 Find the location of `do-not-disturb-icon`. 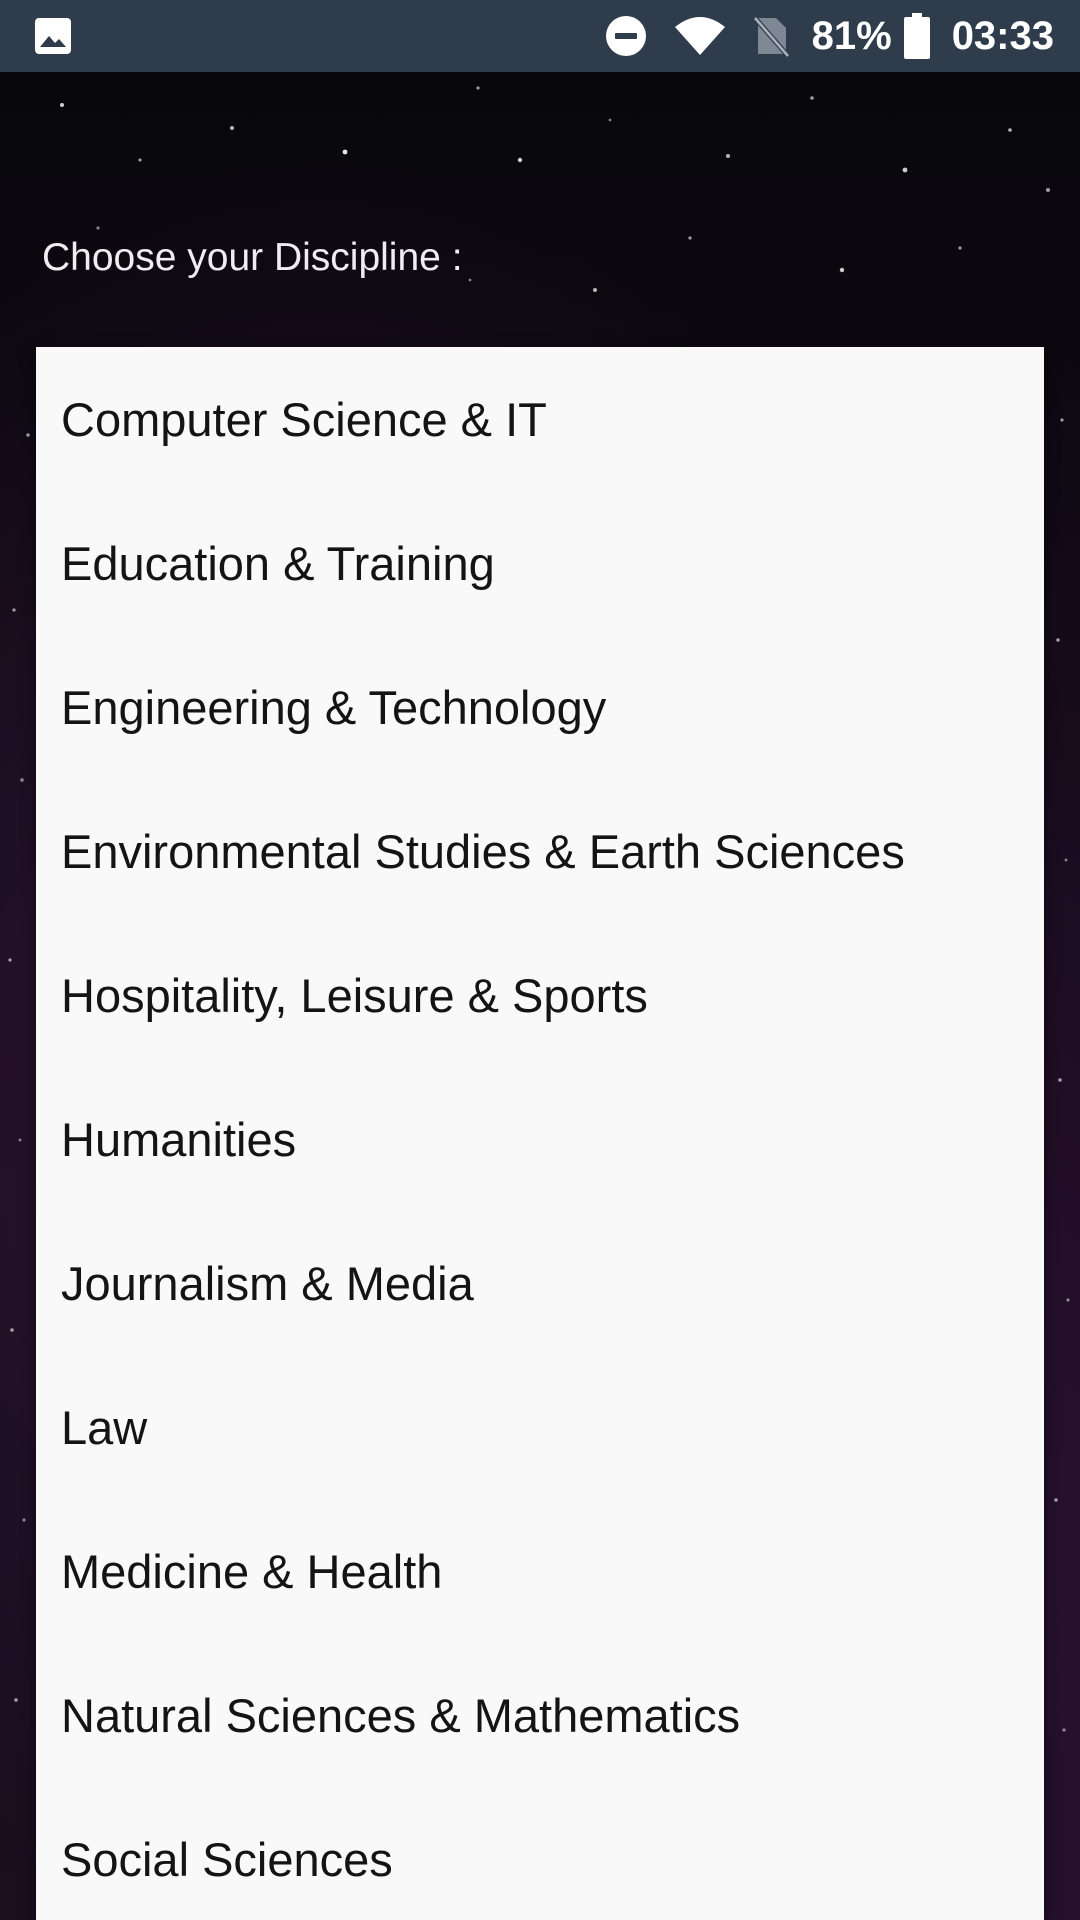

do-not-disturb-icon is located at coordinates (626, 36).